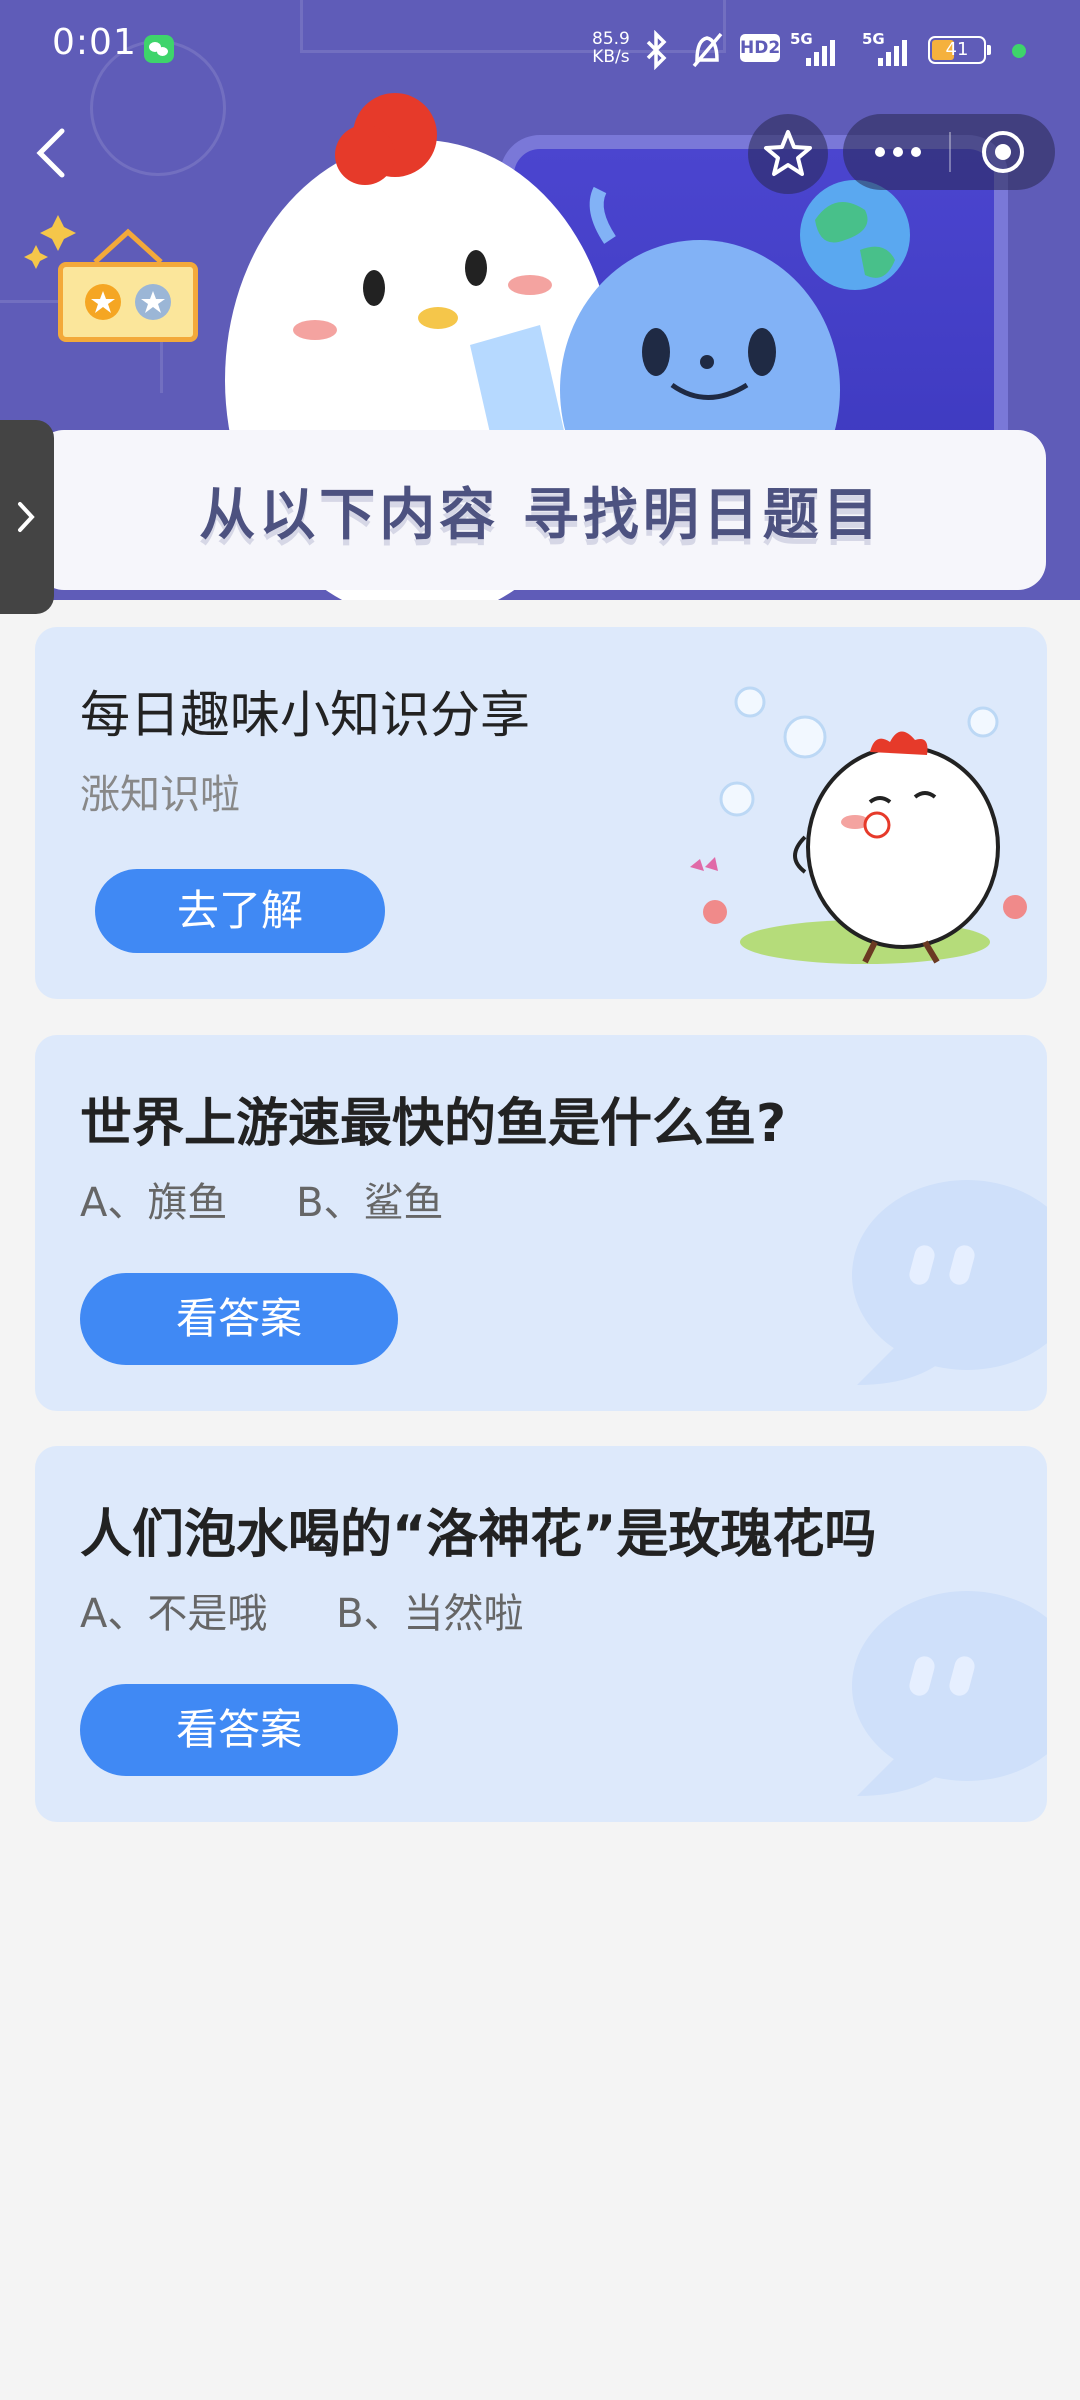  I want to click on target-icon, so click(1003, 152).